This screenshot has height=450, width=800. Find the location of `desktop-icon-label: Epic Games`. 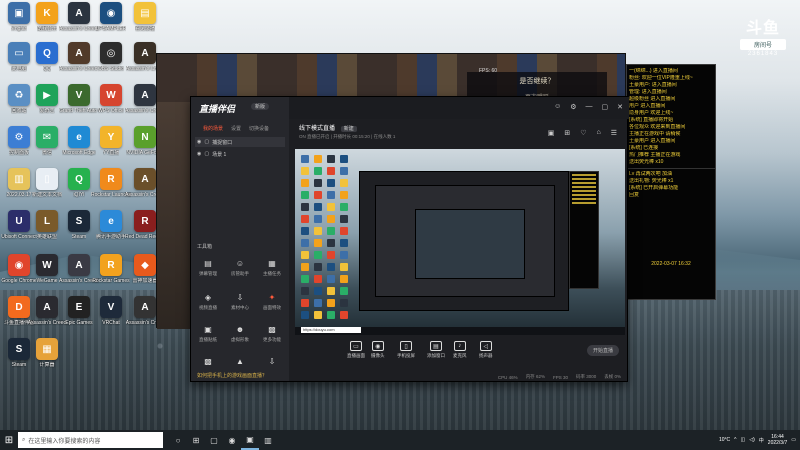

desktop-icon-label: Epic Games is located at coordinates (79, 323).